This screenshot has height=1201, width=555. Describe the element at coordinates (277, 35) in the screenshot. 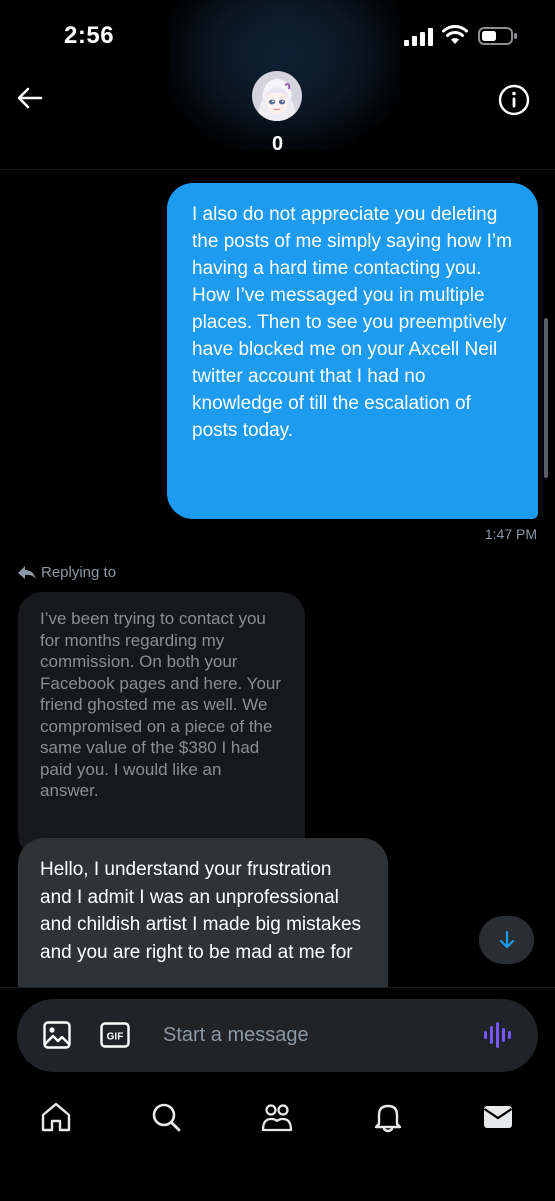

I see `status-bar: 2:56` at that location.